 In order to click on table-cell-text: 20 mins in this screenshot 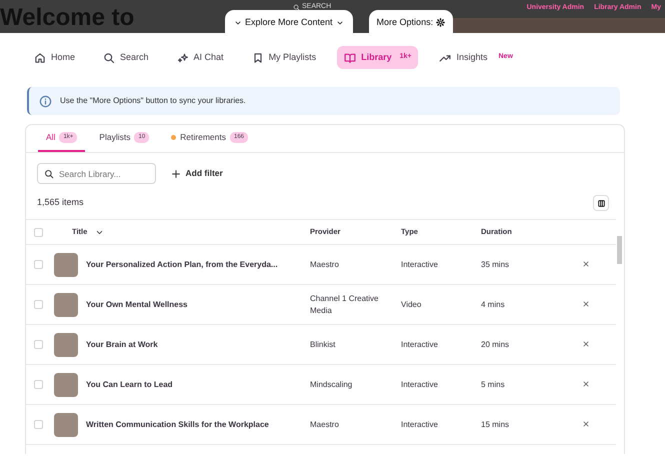, I will do `click(495, 344)`.